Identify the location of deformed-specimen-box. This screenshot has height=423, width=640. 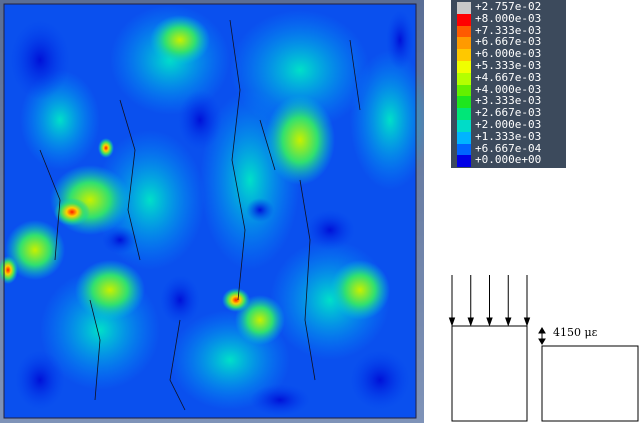
(590, 383).